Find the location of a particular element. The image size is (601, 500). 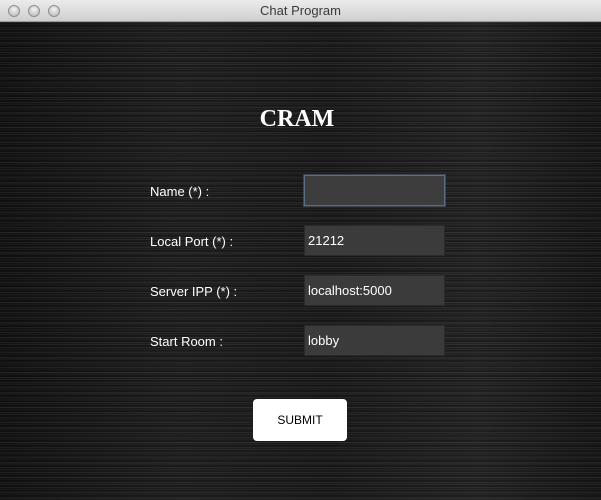

submit-button: SUBMIT is located at coordinates (300, 420).